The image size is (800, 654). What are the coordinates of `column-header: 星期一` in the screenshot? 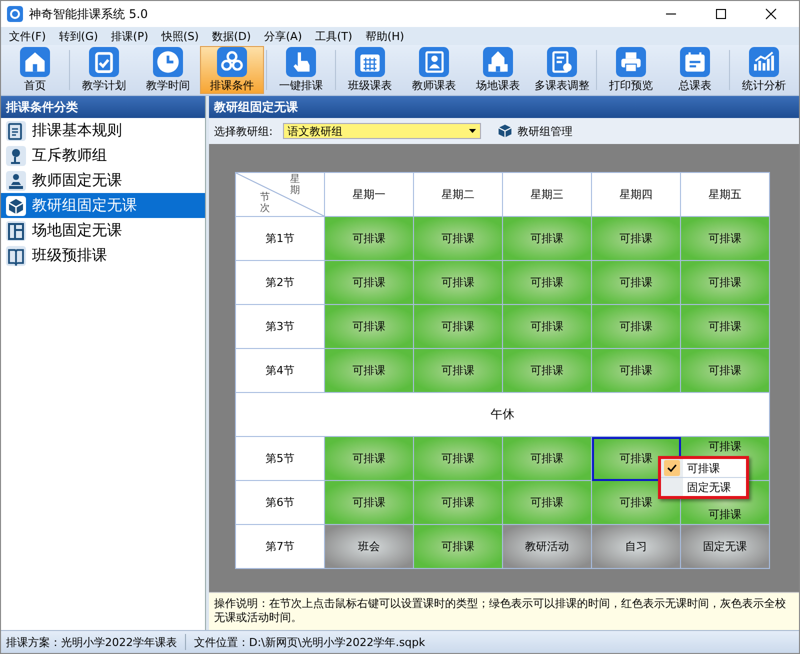 It's located at (369, 194).